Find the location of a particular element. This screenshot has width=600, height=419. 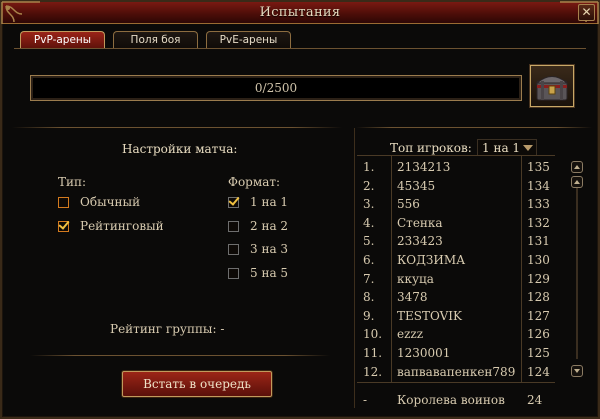

name-cell: КОДЗИМА is located at coordinates (431, 260).